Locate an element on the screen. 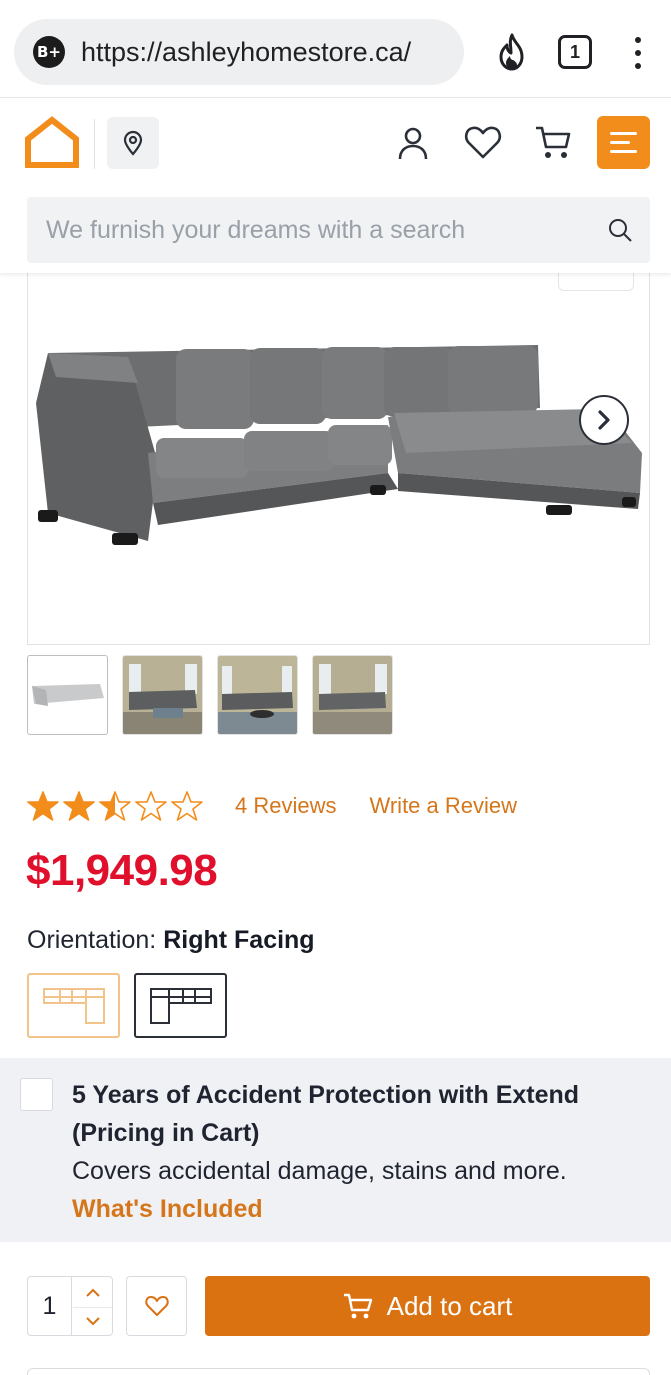 The width and height of the screenshot is (671, 1375). left-facing-sectional-icon is located at coordinates (180, 1005).